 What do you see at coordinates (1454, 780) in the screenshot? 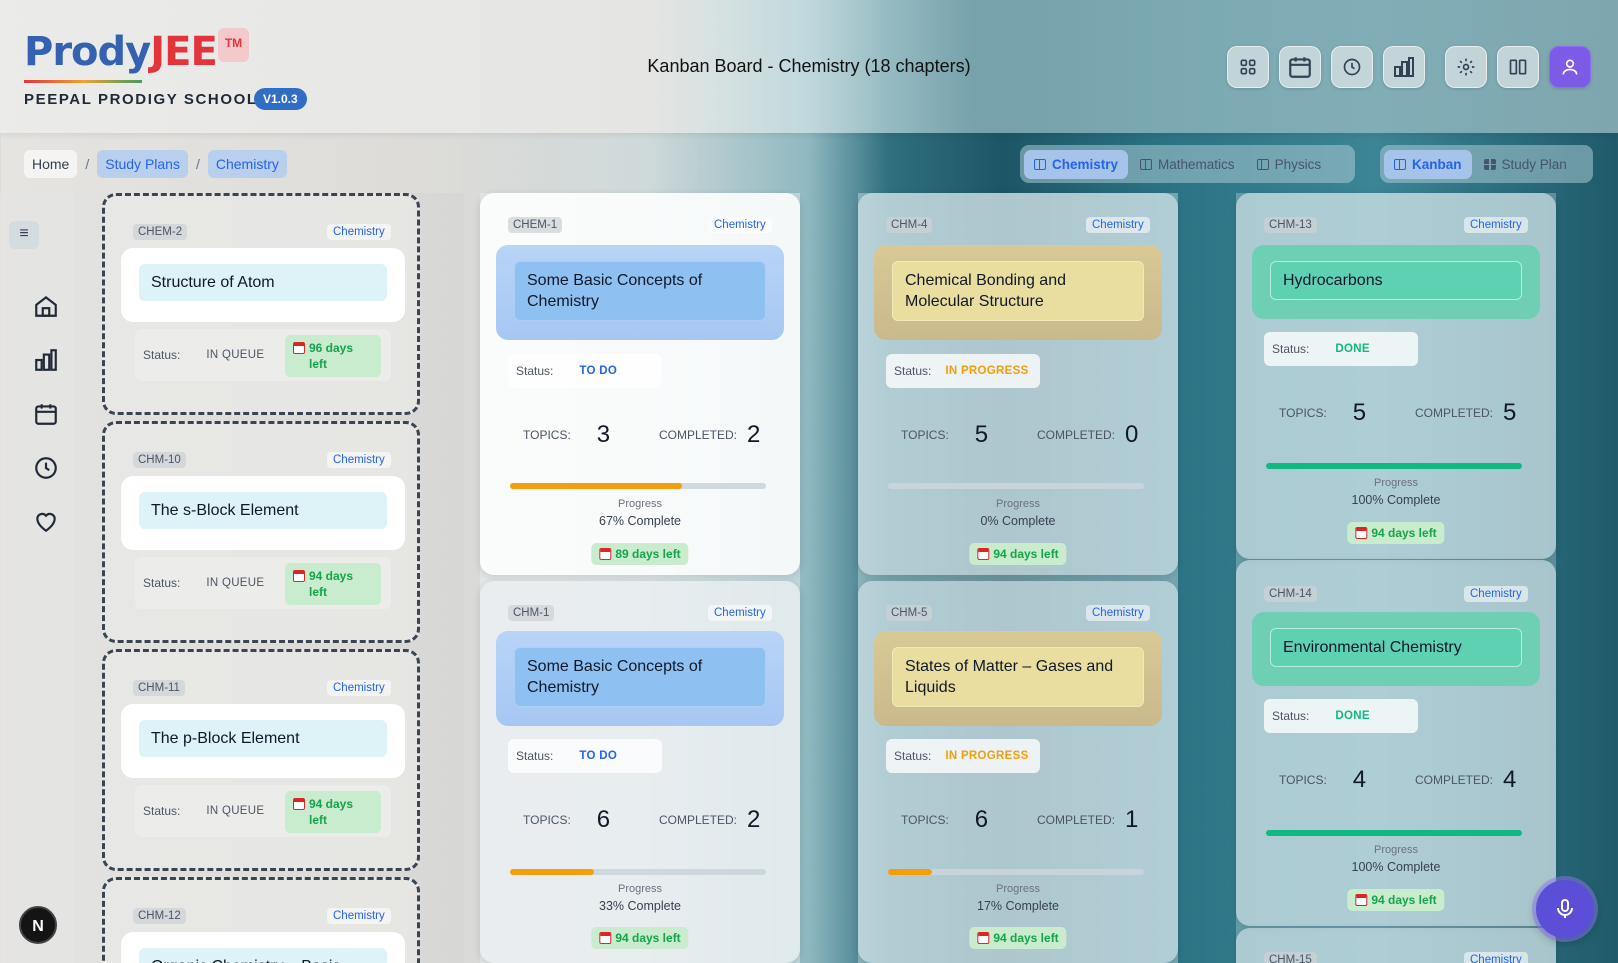
I see `completed-label: COMPLETED:` at bounding box center [1454, 780].